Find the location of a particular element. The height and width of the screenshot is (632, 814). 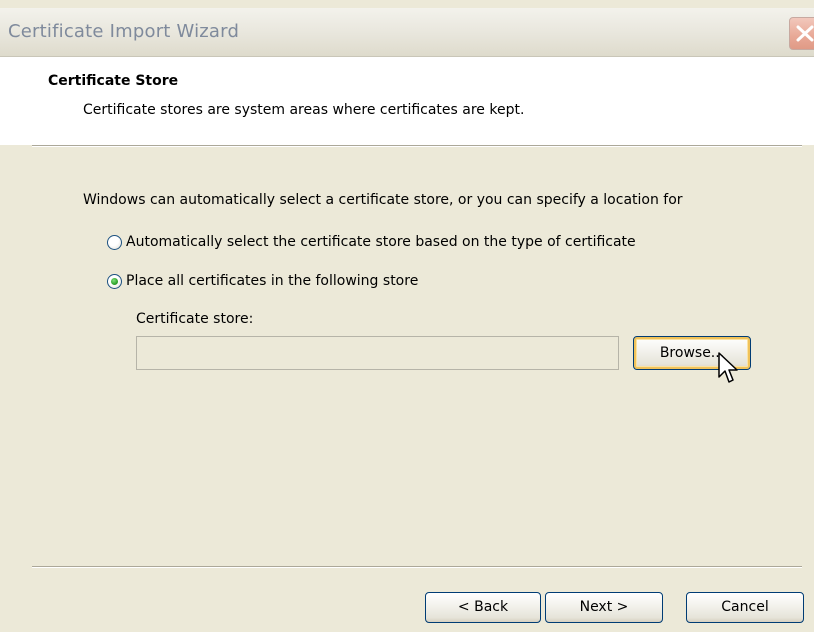

radio-selected-dot is located at coordinates (114, 281).